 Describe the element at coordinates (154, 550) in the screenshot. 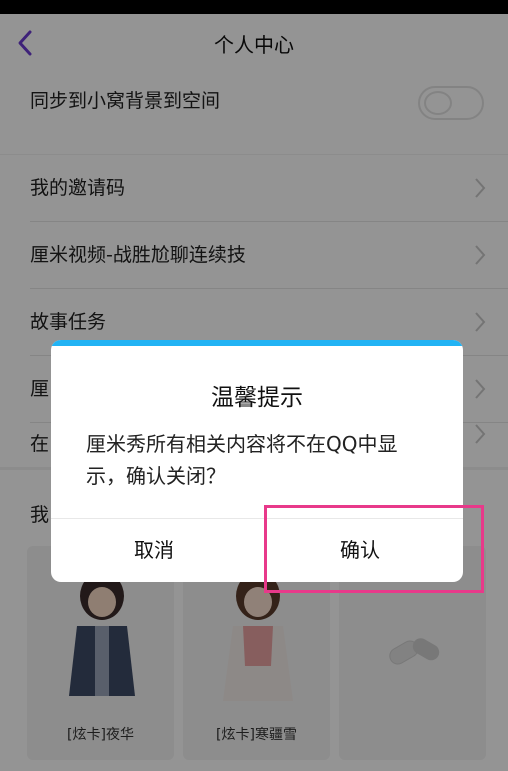

I see `cancel-button: 取消` at that location.